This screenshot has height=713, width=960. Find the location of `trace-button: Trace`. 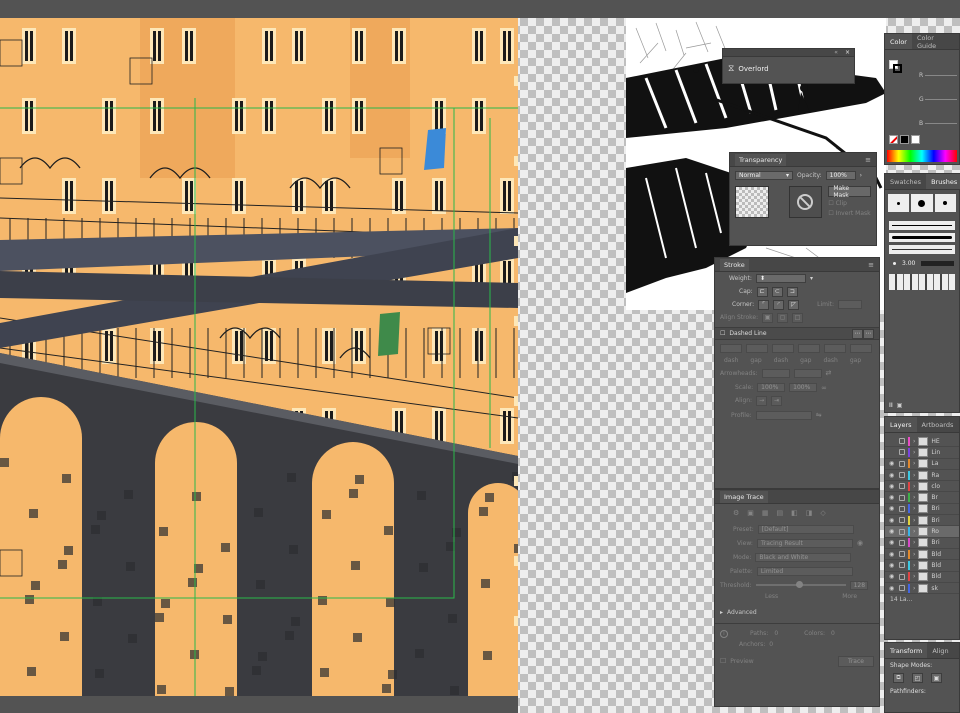

trace-button: Trace is located at coordinates (856, 661).